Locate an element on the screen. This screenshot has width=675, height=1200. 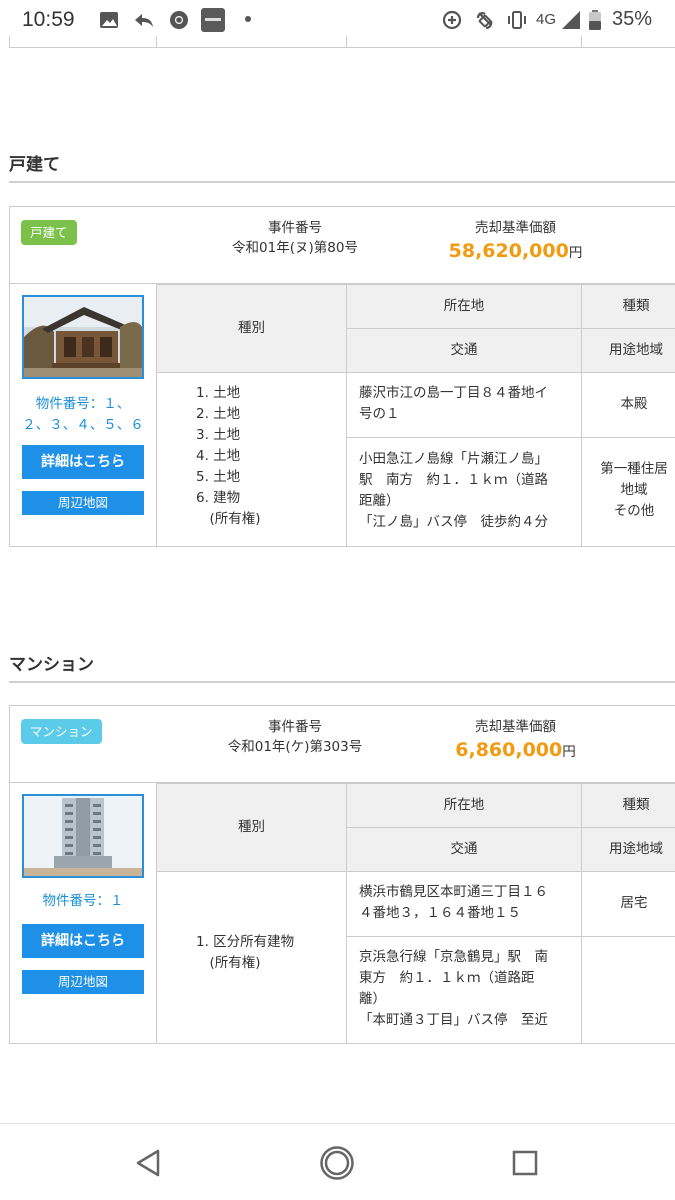
zoning-cell: 第一種住居 地域 その他 is located at coordinates (628, 492).